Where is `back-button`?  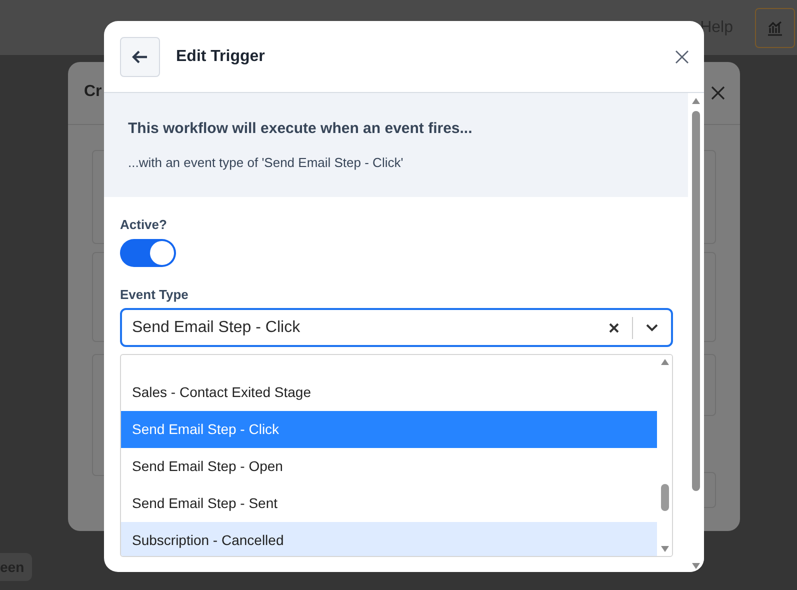
back-button is located at coordinates (140, 56).